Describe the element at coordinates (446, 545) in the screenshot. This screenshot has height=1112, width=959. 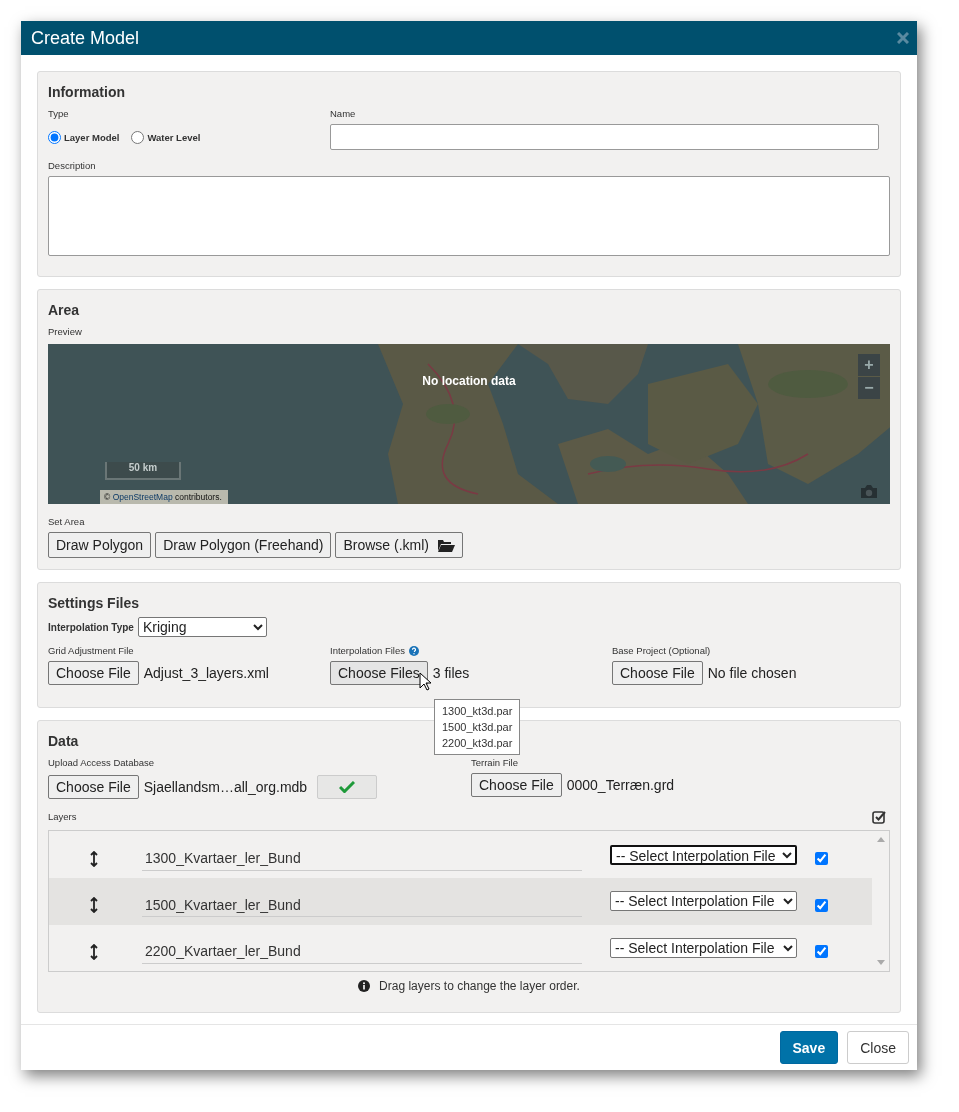
I see `folder-icon` at that location.